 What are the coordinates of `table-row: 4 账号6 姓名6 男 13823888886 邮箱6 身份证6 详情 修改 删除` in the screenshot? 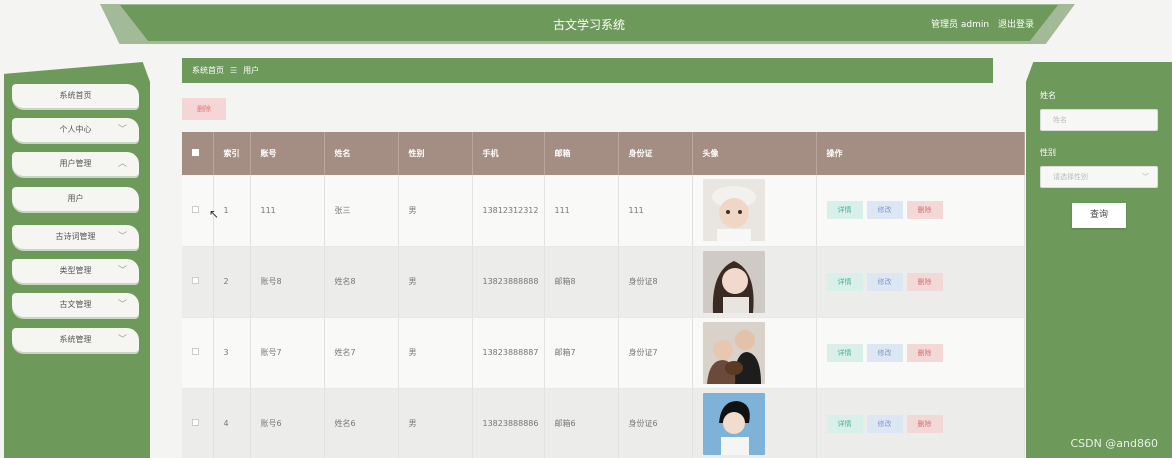 It's located at (603, 423).